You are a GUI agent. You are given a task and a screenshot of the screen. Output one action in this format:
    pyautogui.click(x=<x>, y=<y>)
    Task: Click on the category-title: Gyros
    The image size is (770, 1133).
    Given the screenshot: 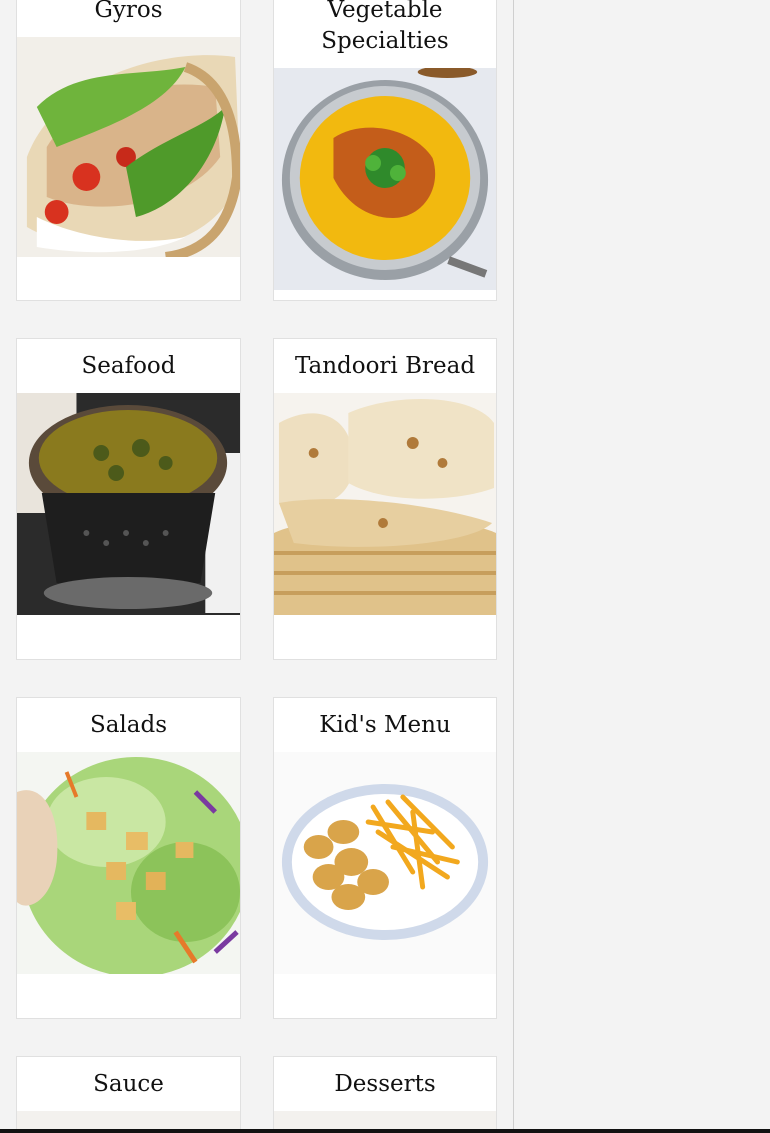 What is the action you would take?
    pyautogui.click(x=128, y=11)
    